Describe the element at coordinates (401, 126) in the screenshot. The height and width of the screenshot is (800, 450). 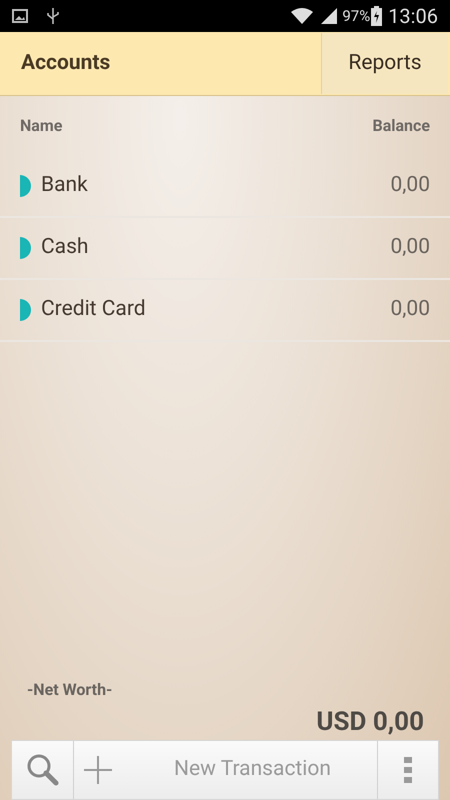
I see `column-header: Balance` at that location.